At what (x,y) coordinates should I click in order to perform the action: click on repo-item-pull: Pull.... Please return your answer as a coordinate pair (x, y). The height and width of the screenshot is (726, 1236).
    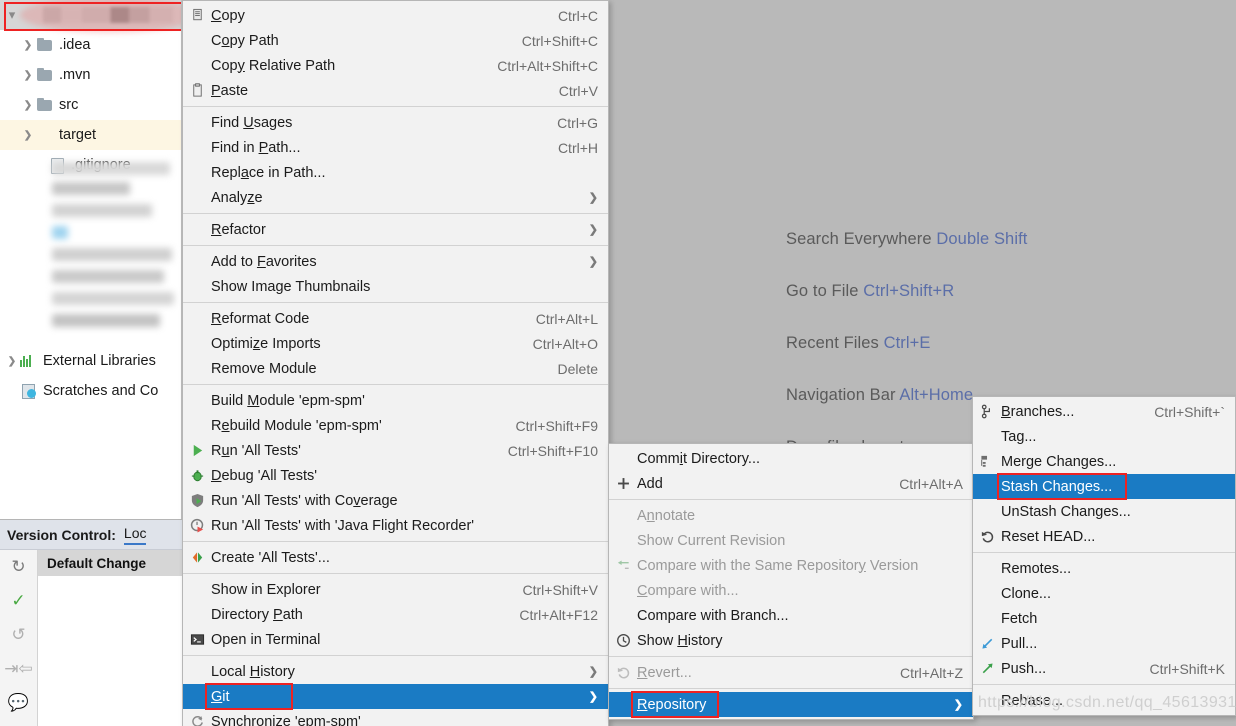
    Looking at the image, I should click on (1104, 643).